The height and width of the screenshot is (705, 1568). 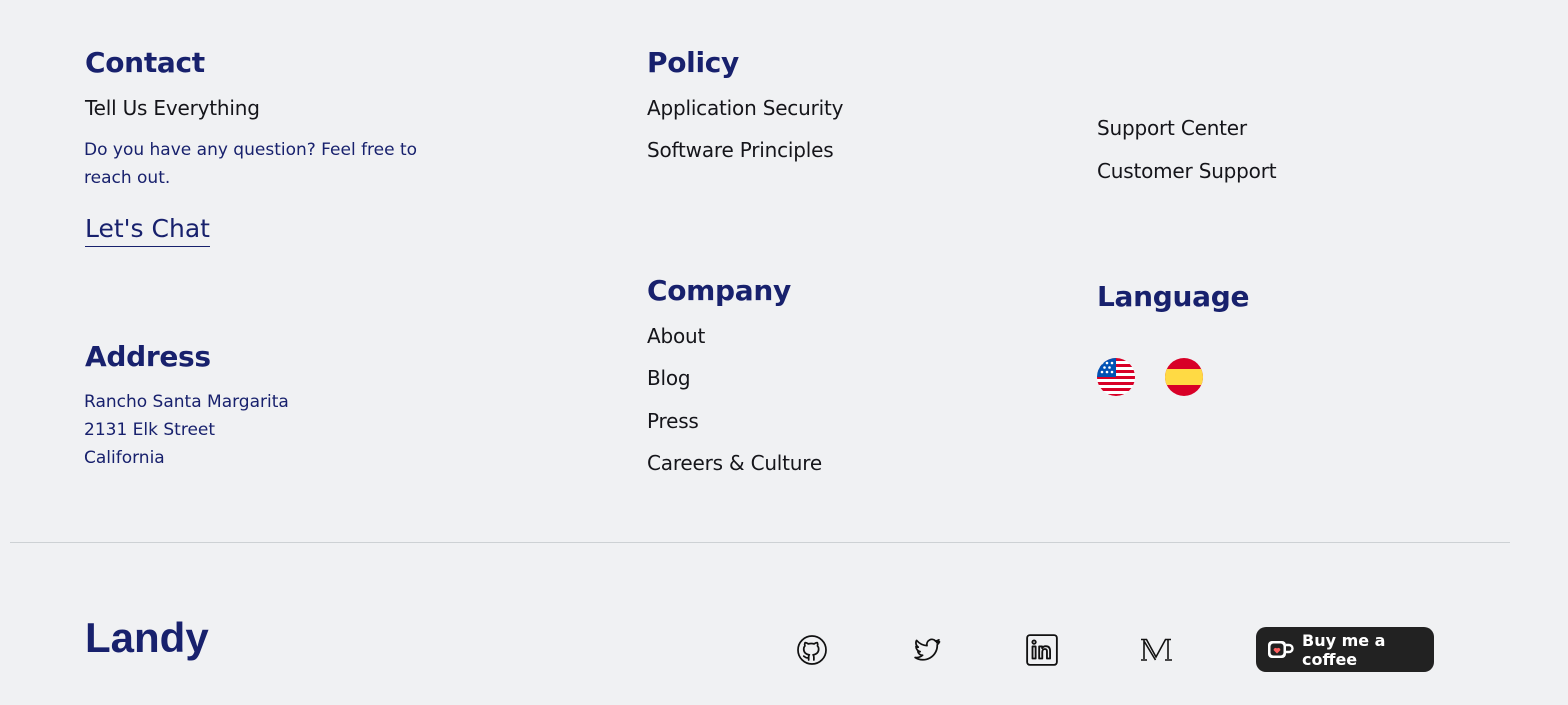 What do you see at coordinates (1280, 650) in the screenshot?
I see `coffee-cup-icon` at bounding box center [1280, 650].